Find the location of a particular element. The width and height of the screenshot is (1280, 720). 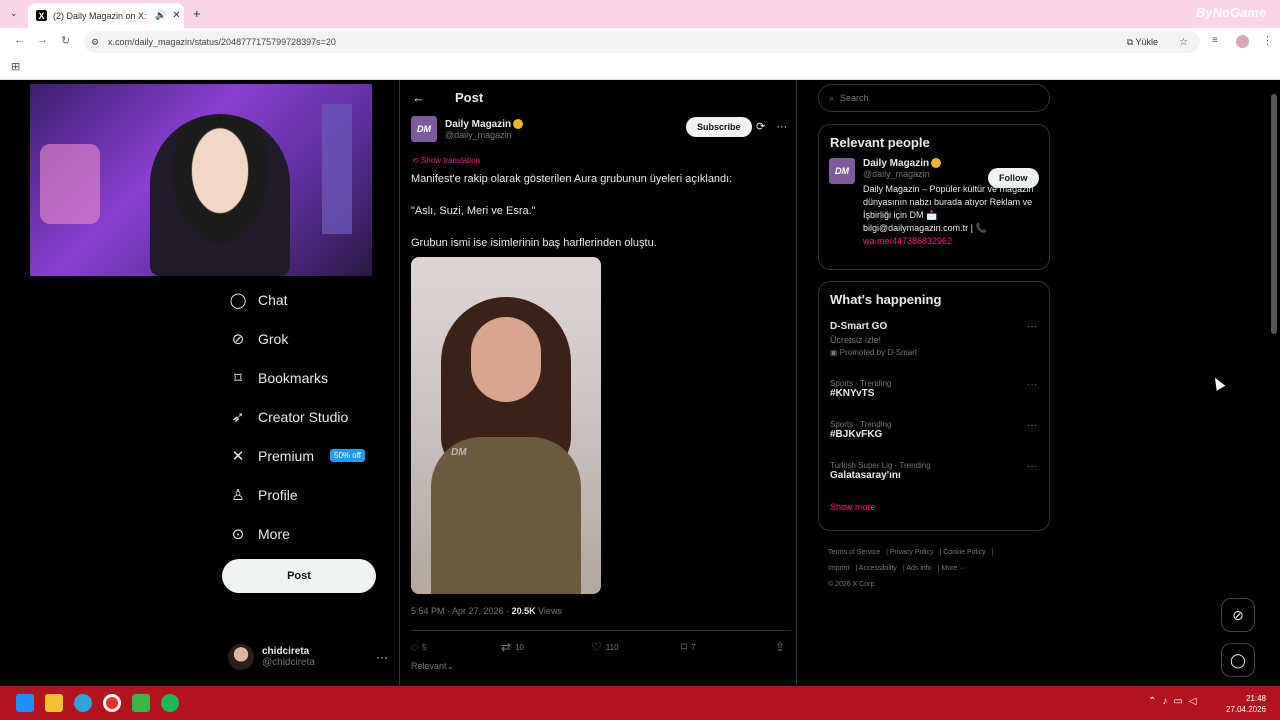

person-avatar: DM is located at coordinates (842, 171).